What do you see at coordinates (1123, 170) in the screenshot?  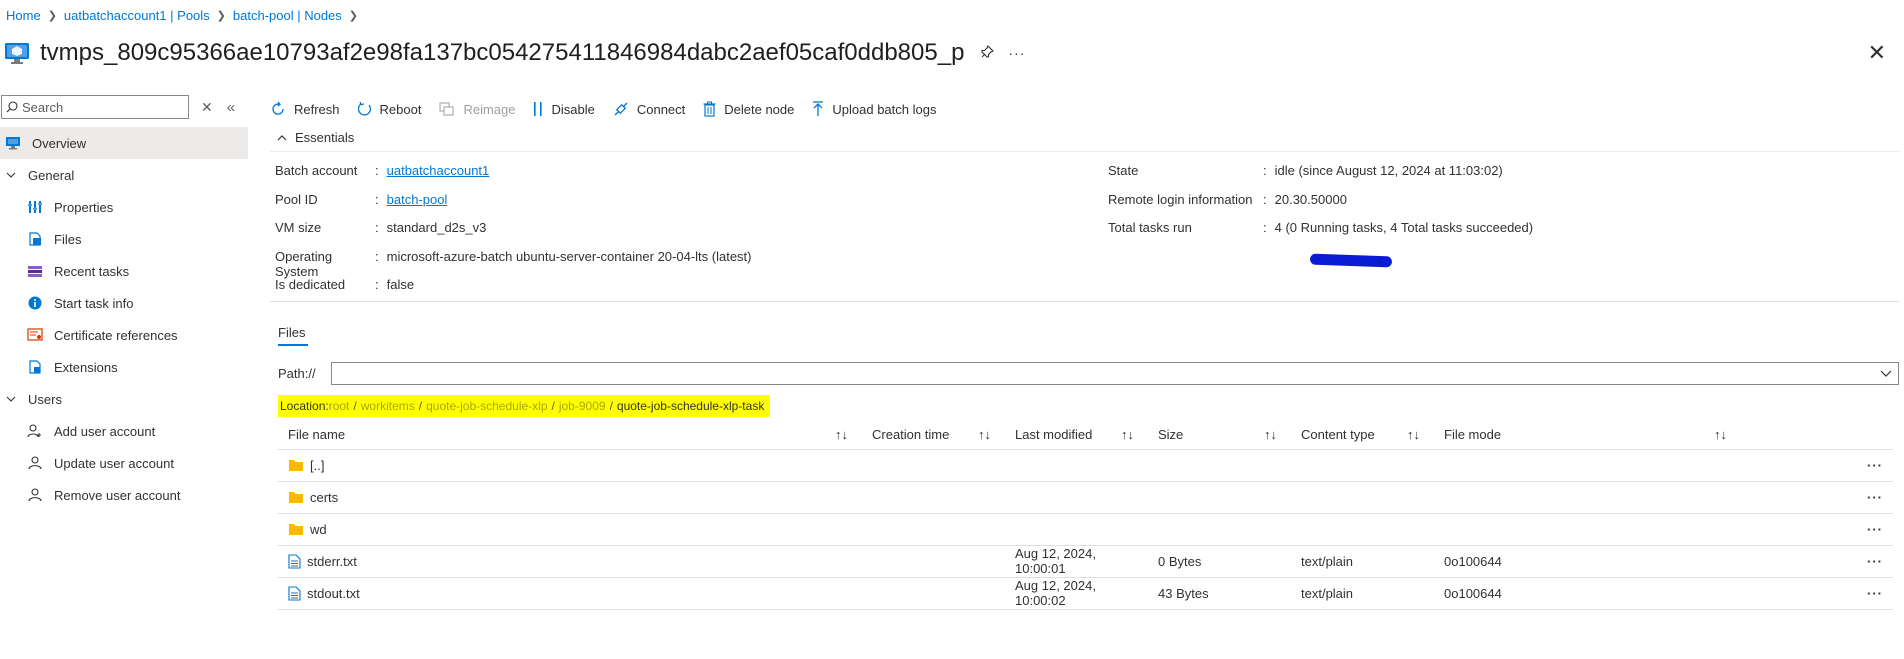 I see `essentials-label: State` at bounding box center [1123, 170].